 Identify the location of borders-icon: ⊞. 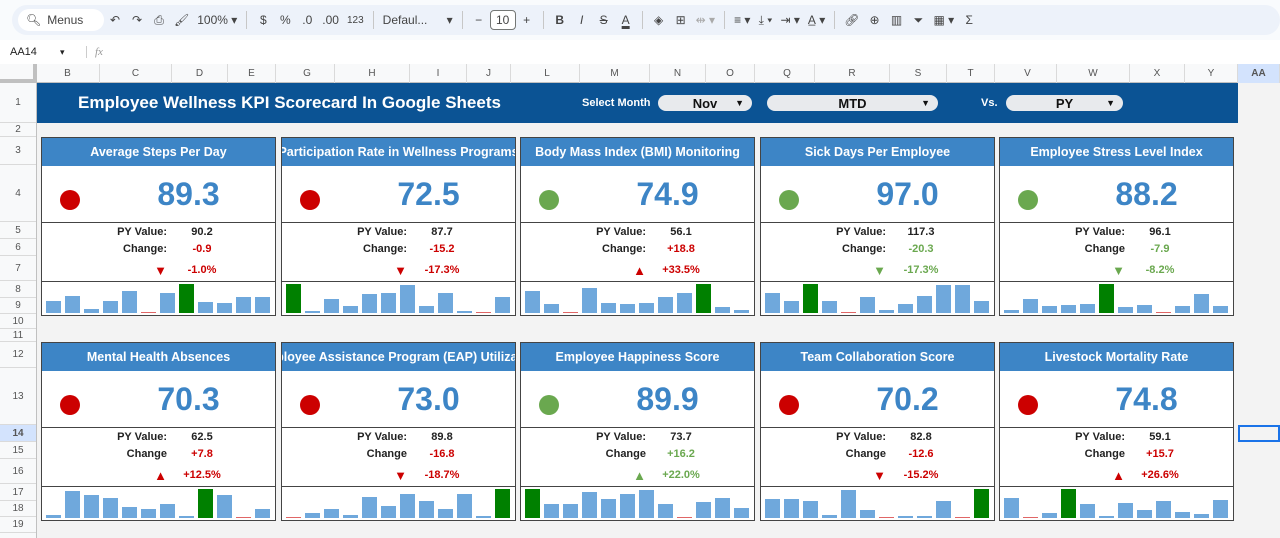
(681, 20).